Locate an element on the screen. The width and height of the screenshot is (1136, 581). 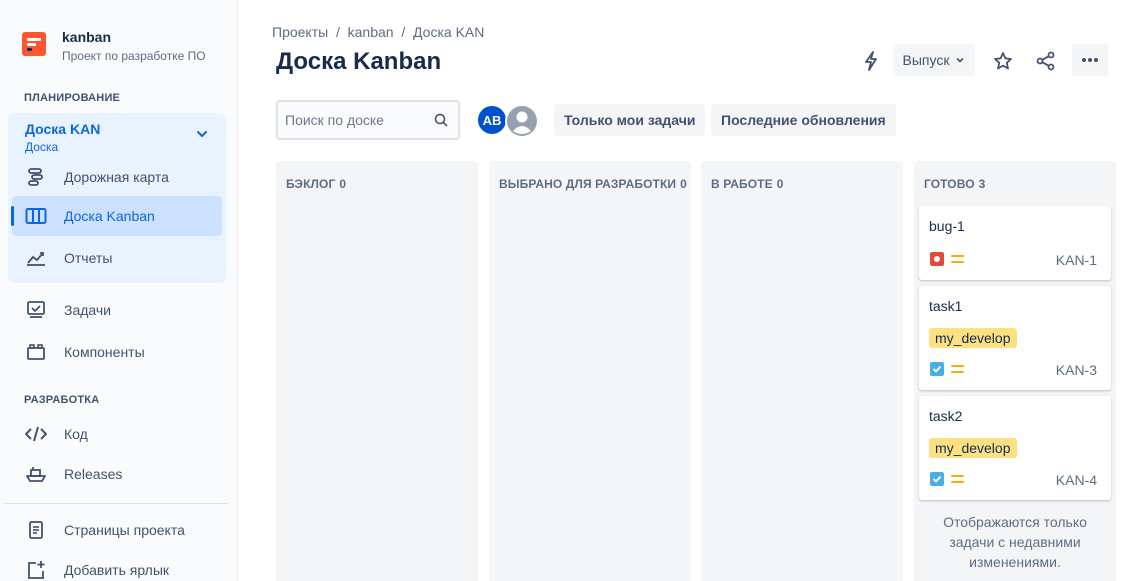
automation-button is located at coordinates (871, 61).